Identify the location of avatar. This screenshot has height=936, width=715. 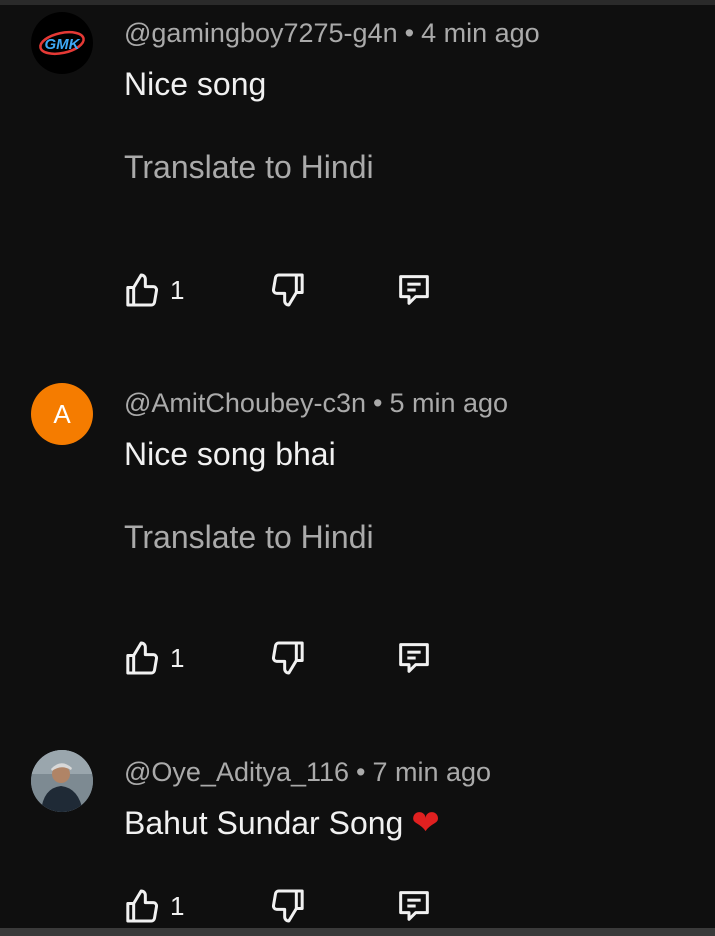
(62, 781).